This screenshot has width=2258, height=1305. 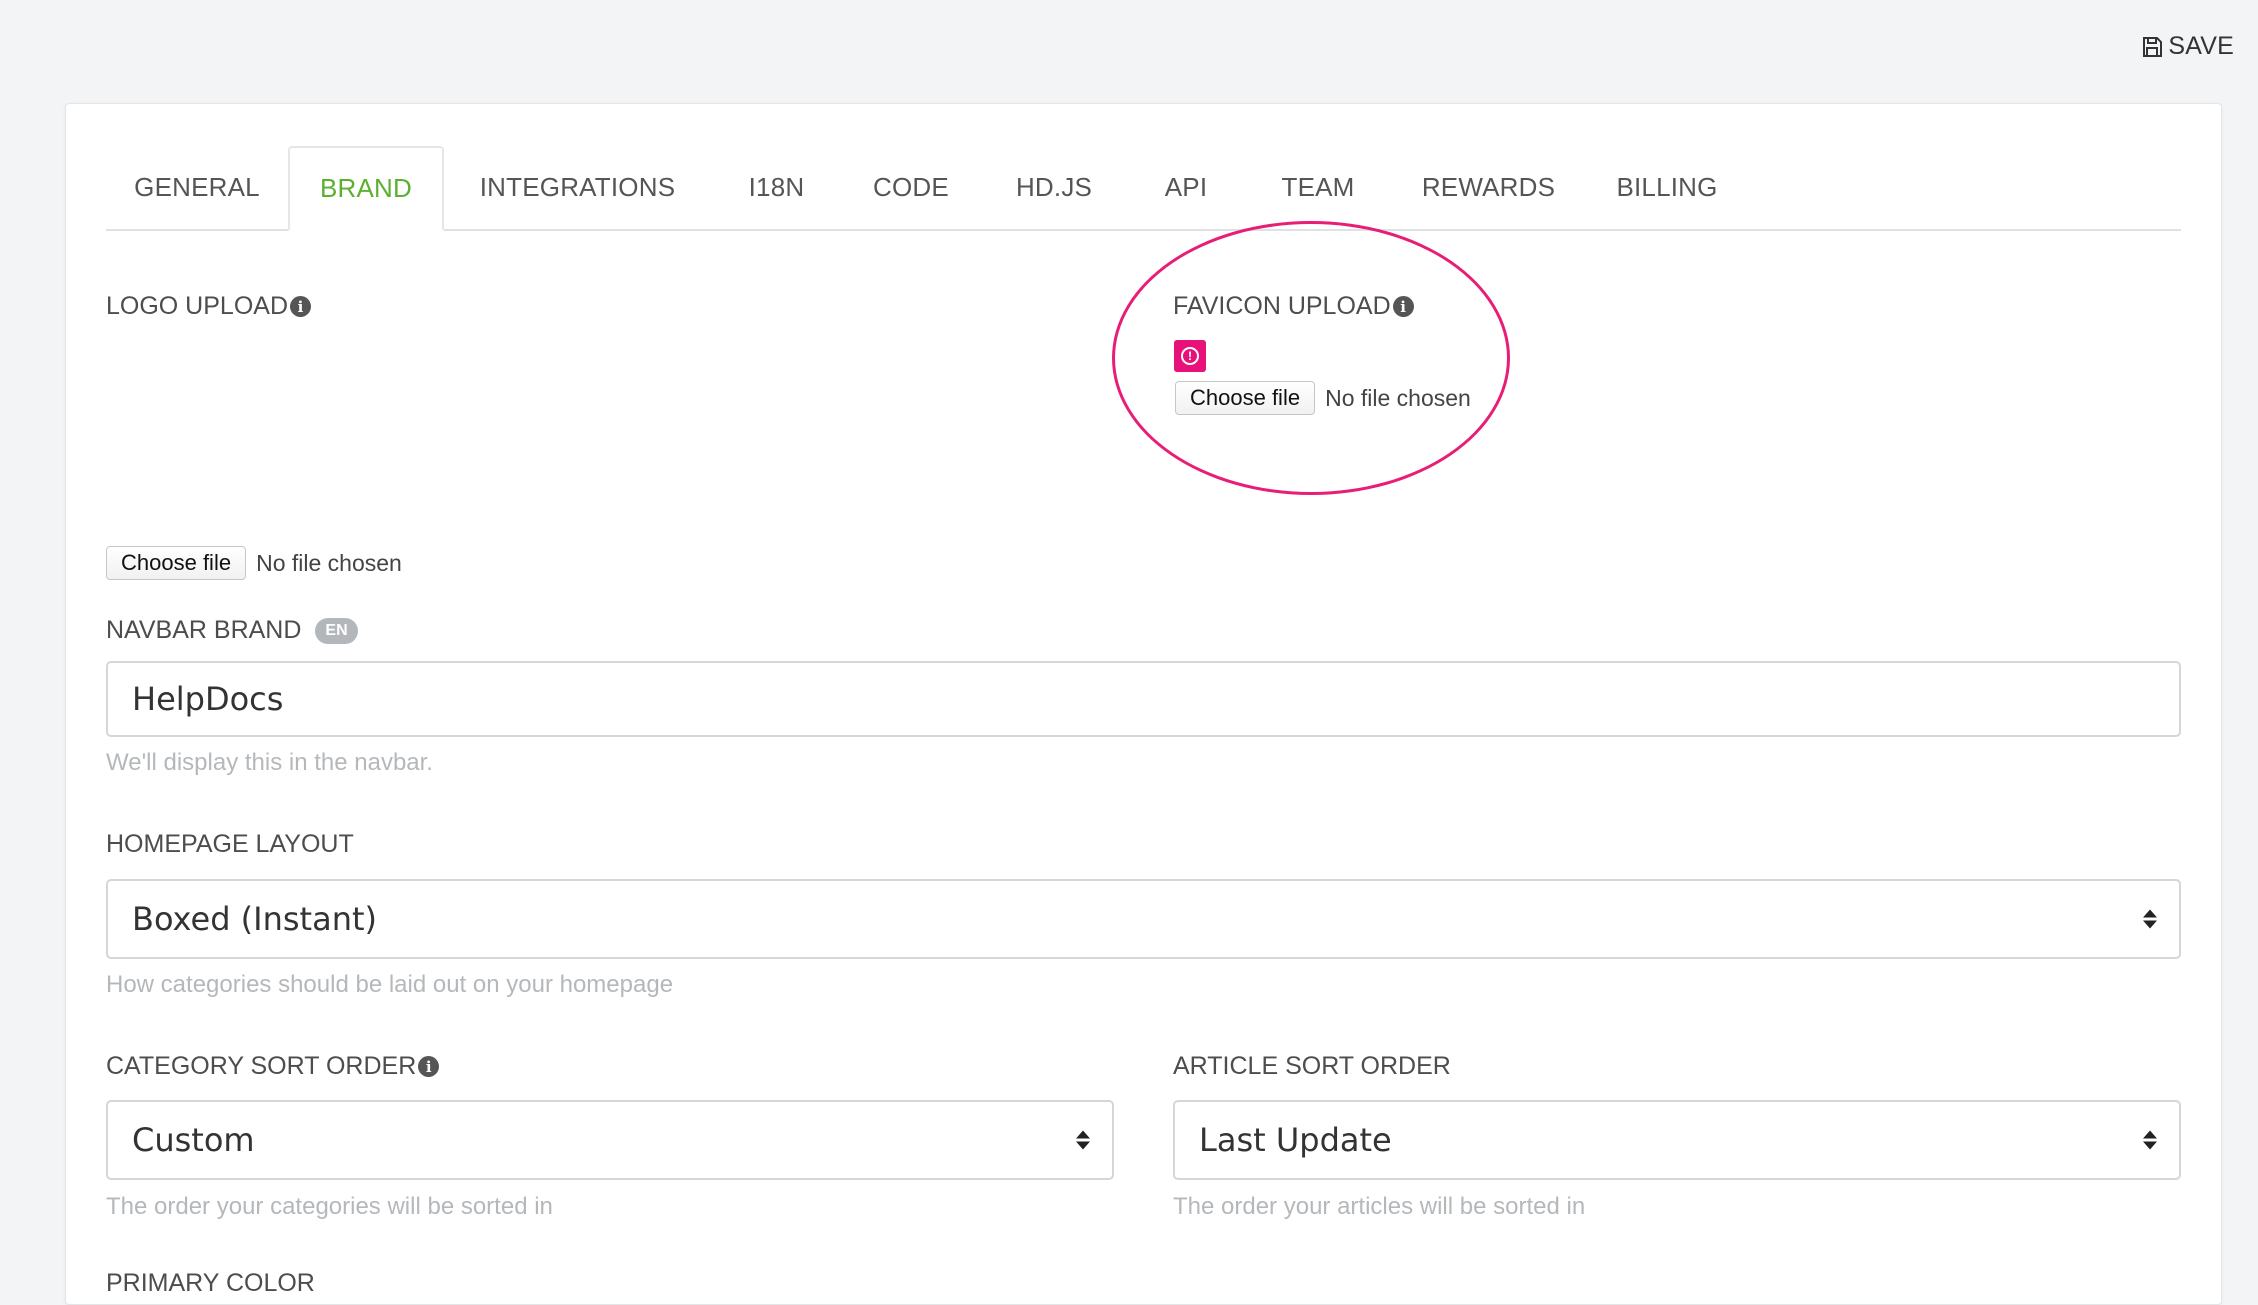 What do you see at coordinates (911, 187) in the screenshot?
I see `tab-code: CODE` at bounding box center [911, 187].